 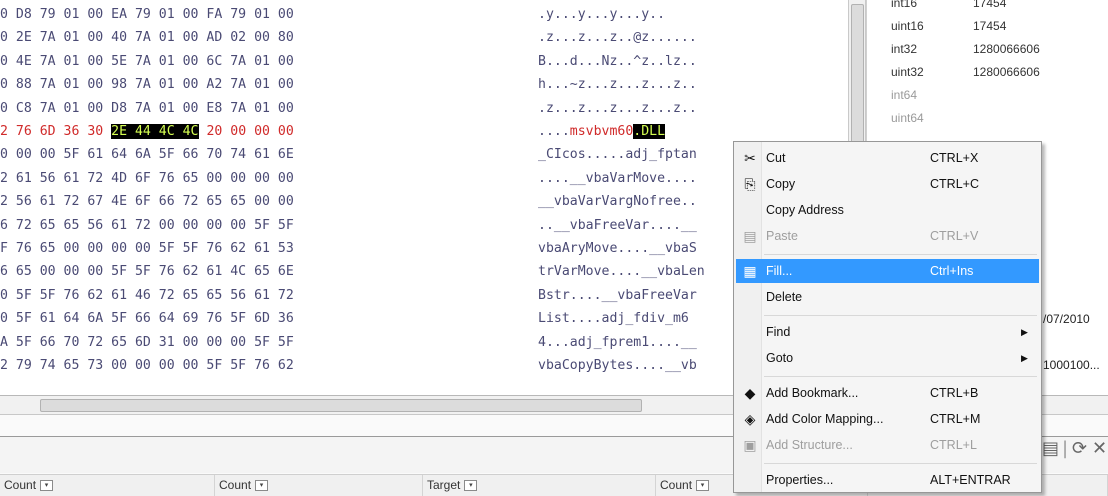 I want to click on menu-item-cut: ✂ Cut CTRL+X, so click(x=887, y=158).